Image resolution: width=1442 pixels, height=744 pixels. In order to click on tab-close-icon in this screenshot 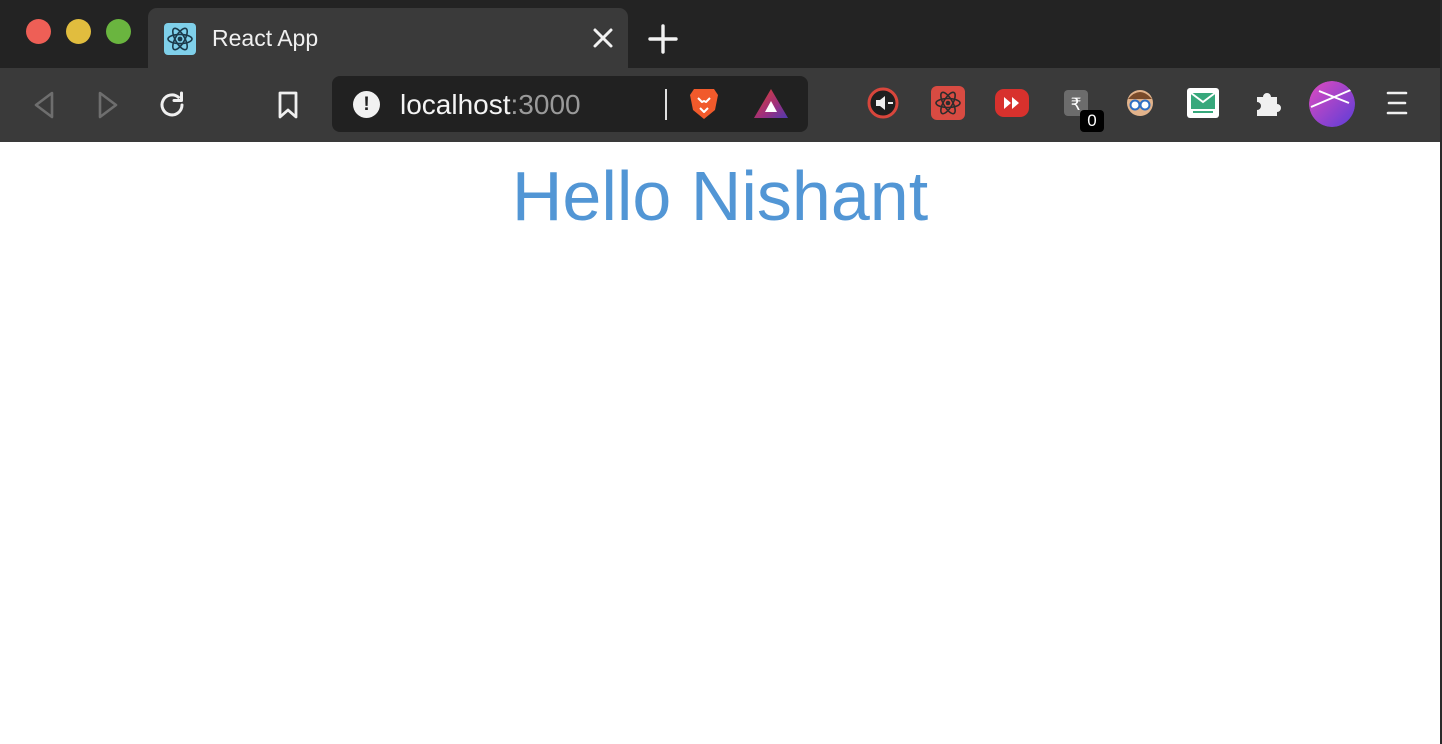, I will do `click(603, 38)`.